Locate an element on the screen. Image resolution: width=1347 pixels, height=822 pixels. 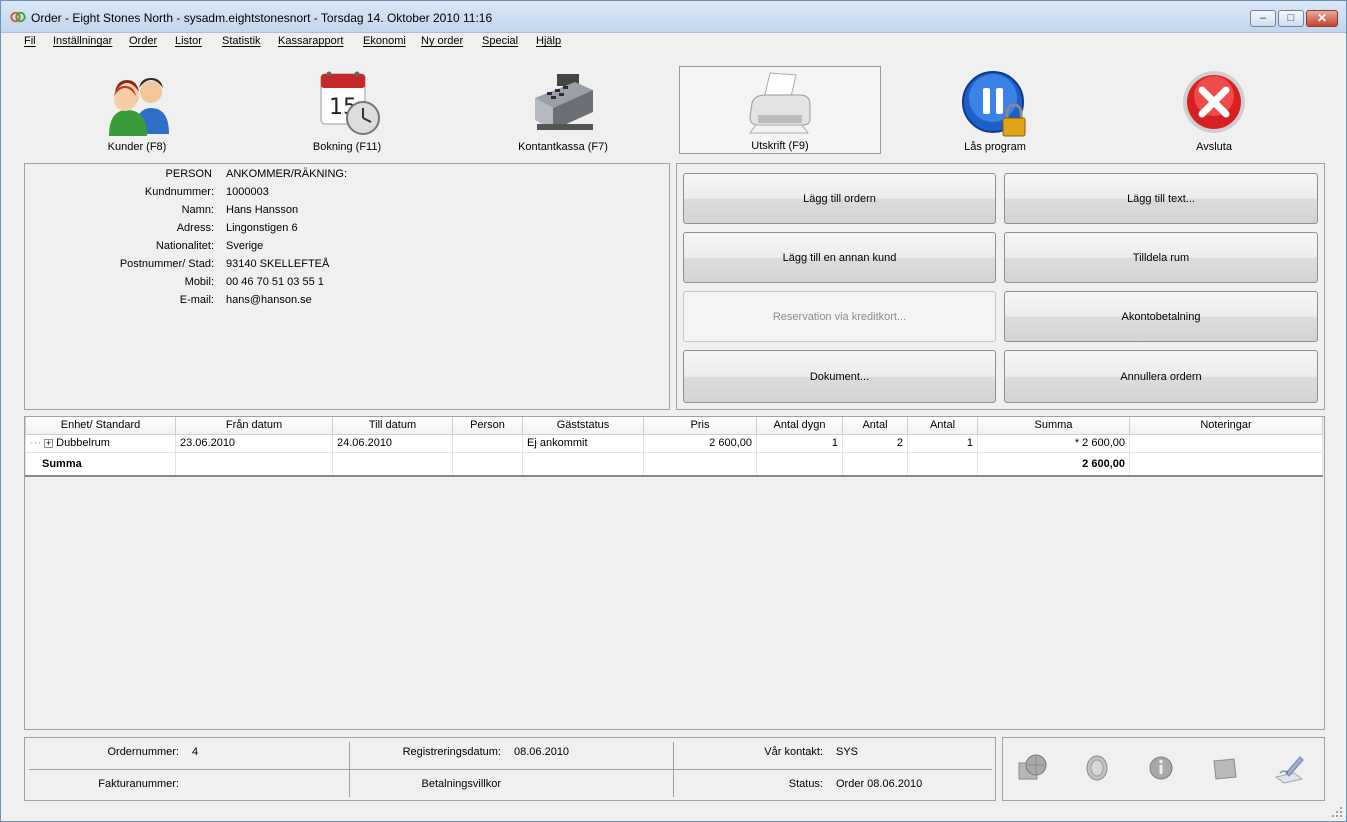
menu-special: Special is located at coordinates (500, 41).